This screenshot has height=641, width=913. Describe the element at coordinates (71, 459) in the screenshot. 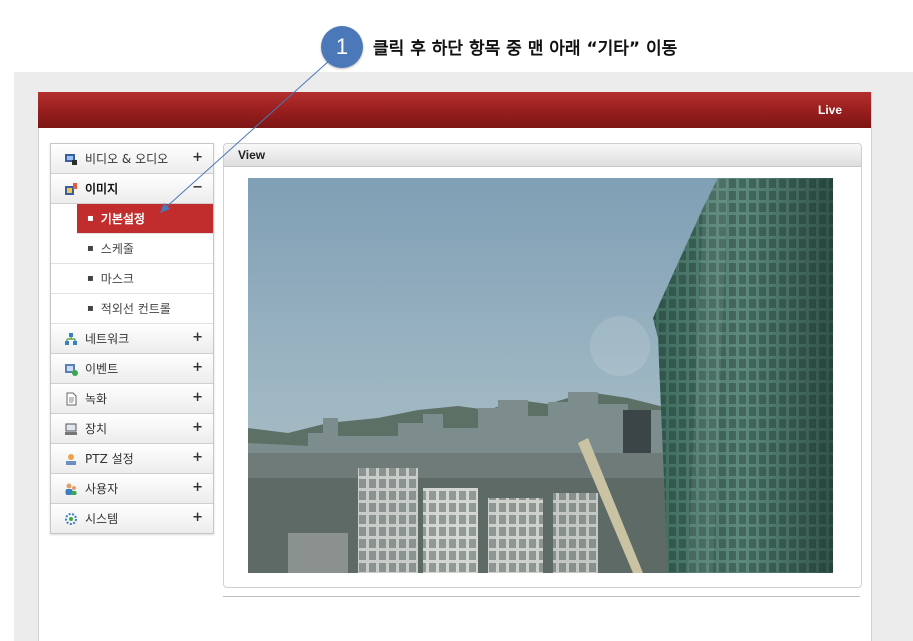

I see `ptz-icon` at that location.